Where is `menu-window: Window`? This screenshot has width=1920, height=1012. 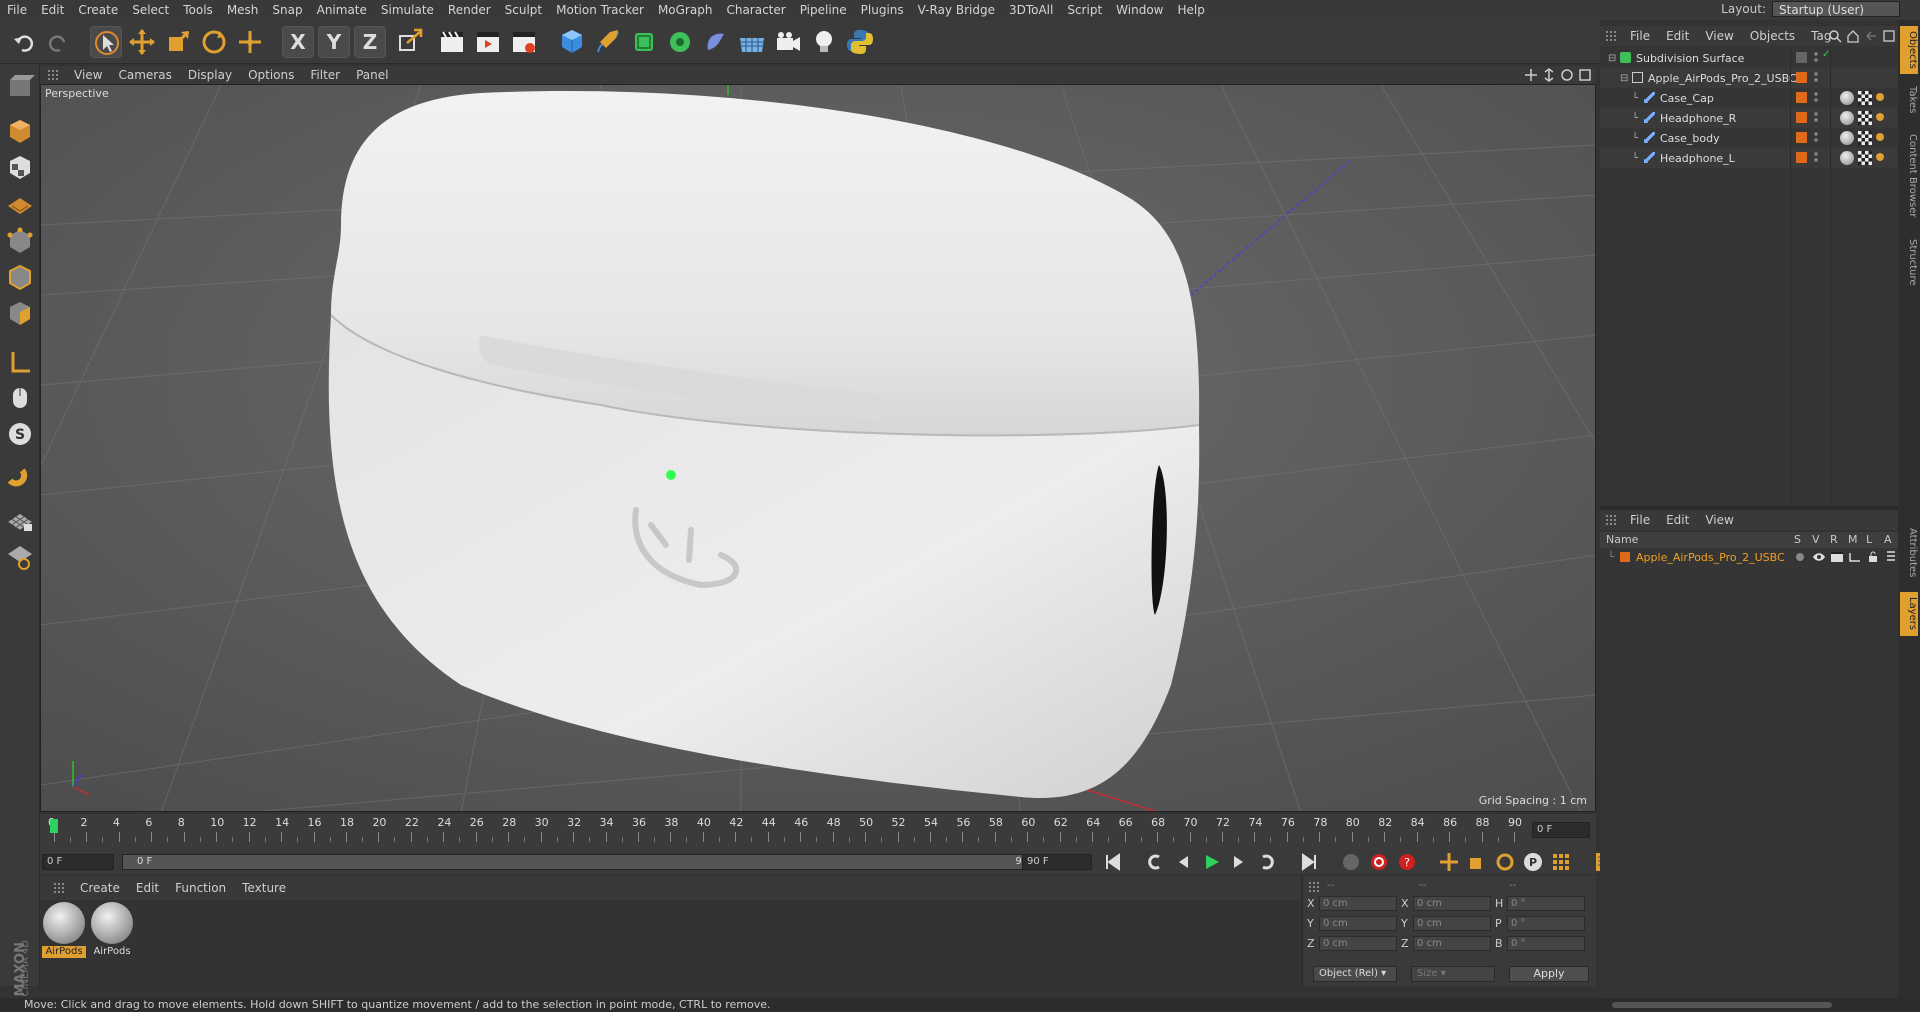
menu-window: Window is located at coordinates (1139, 10).